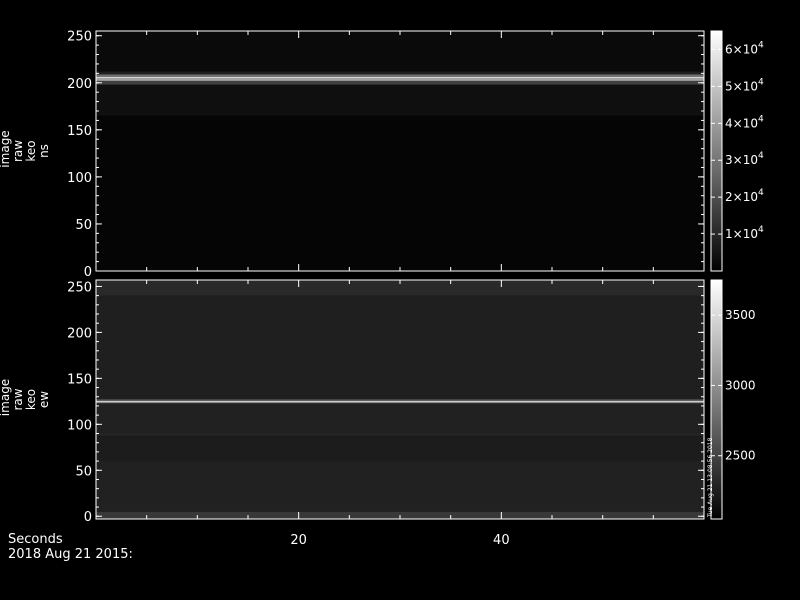 The width and height of the screenshot is (800, 600). I want to click on timestamp-stamp: Tue Aug 21 13:08:56 2018, so click(710, 477).